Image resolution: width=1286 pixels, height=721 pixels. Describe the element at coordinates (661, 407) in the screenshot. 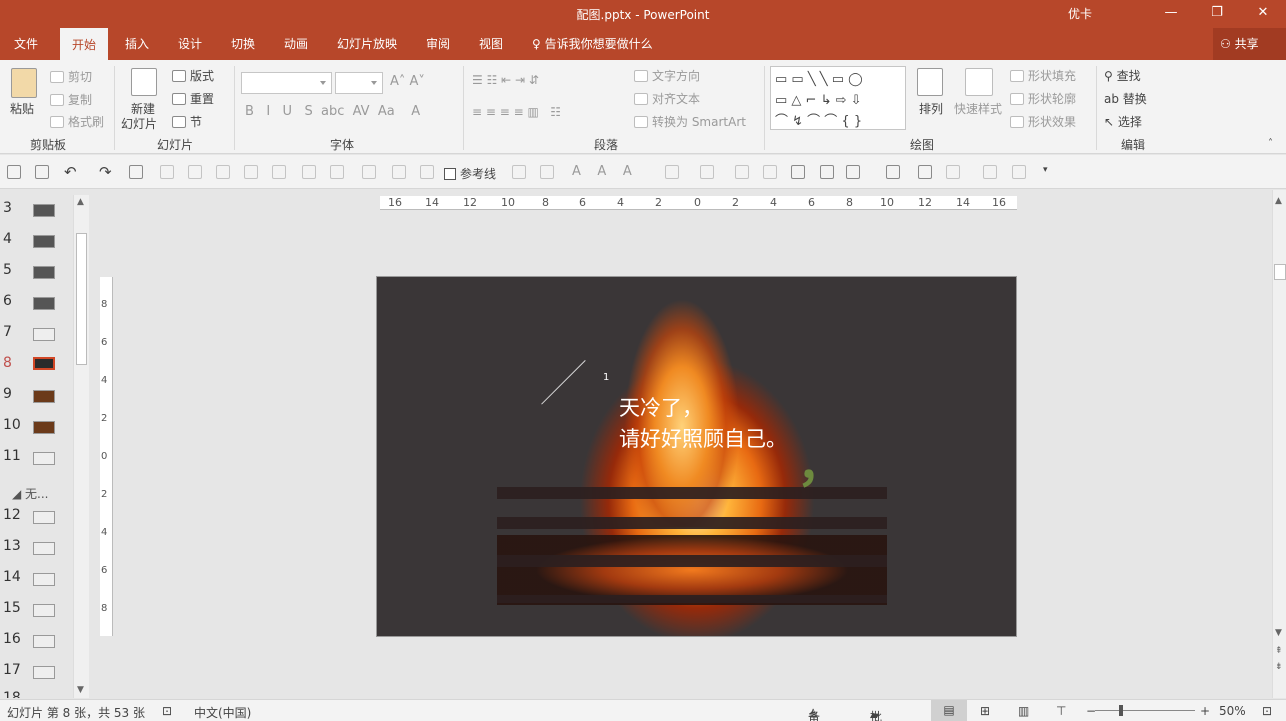

I see `slide-text-line-1: 天冷了，` at that location.